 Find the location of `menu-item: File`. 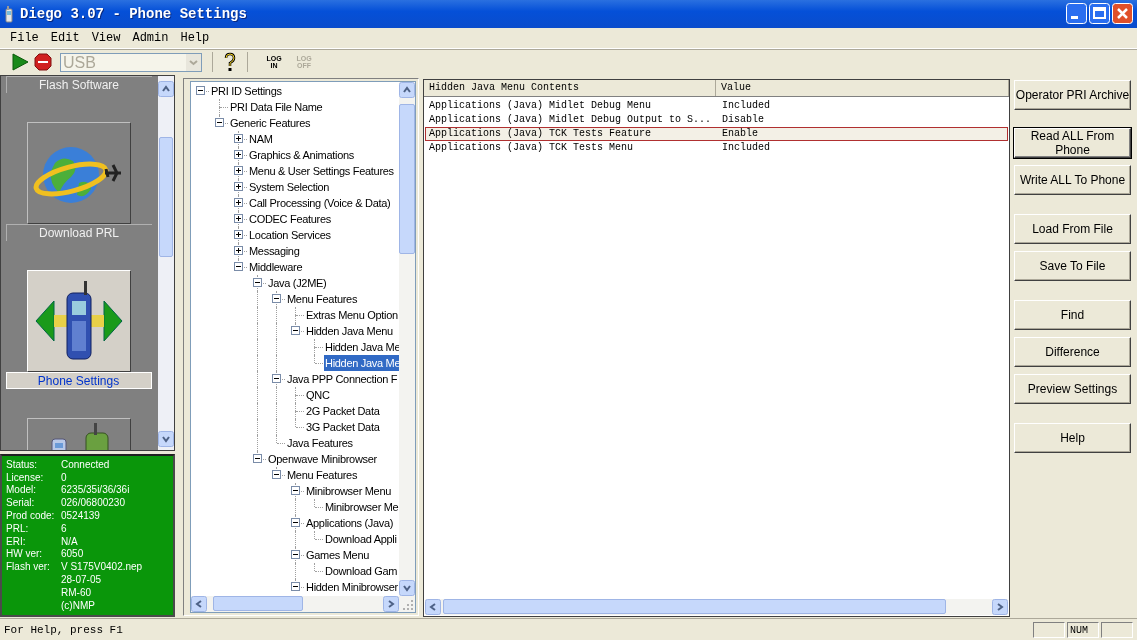

menu-item: File is located at coordinates (24, 37).